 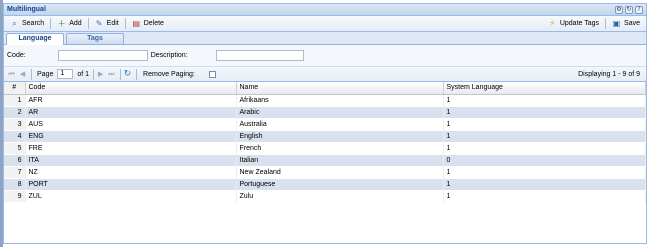 What do you see at coordinates (616, 23) in the screenshot?
I see `save-icon: ▣` at bounding box center [616, 23].